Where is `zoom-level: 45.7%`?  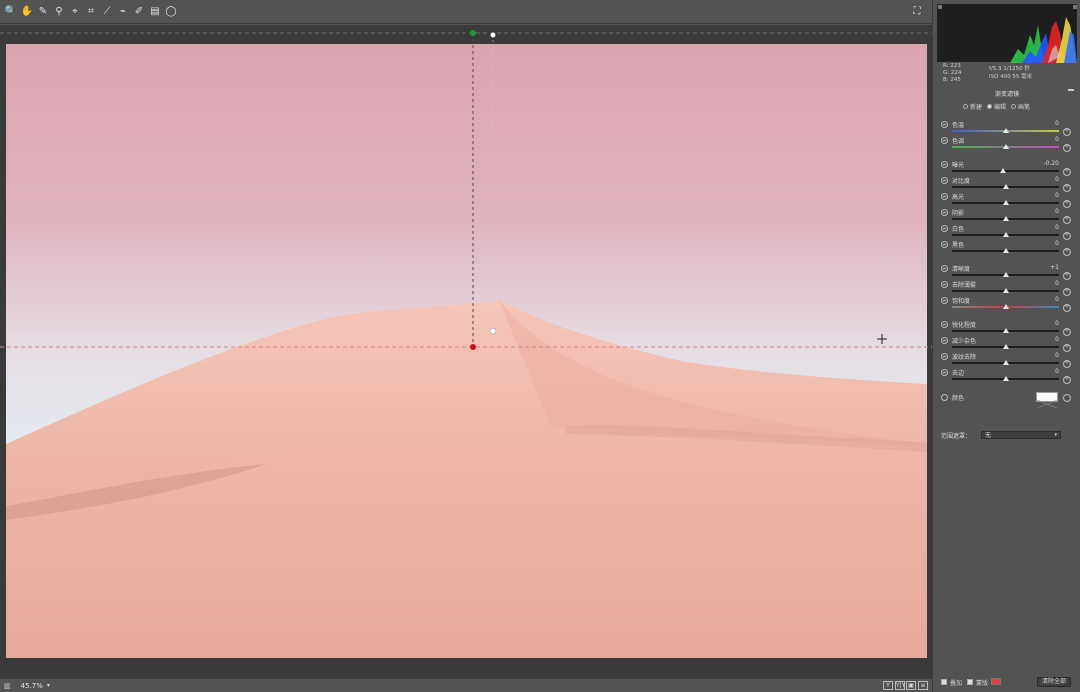
zoom-level: 45.7% is located at coordinates (32, 686).